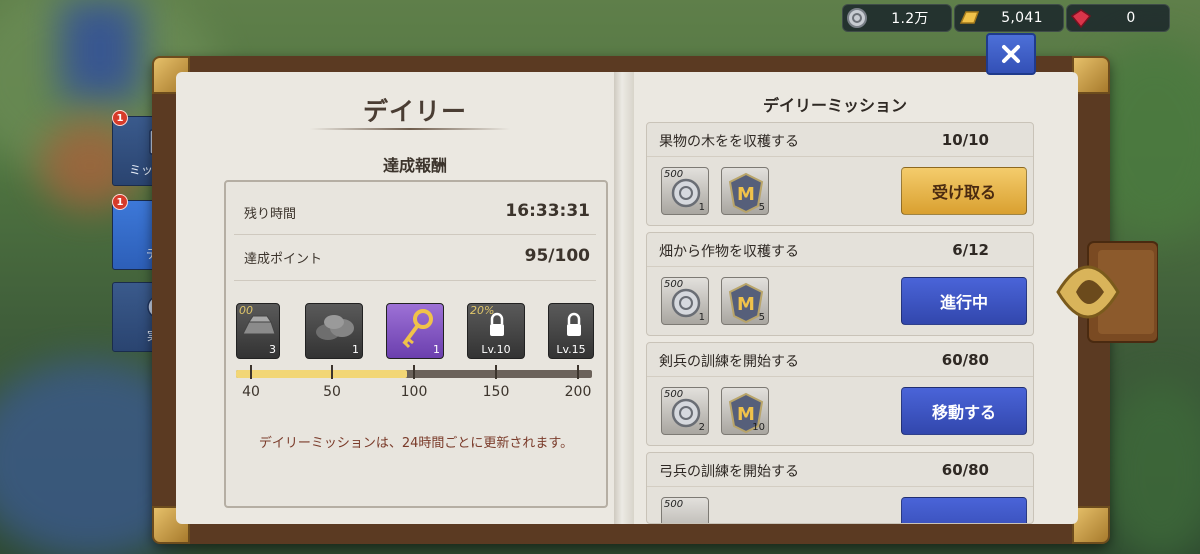 The width and height of the screenshot is (1200, 554). Describe the element at coordinates (557, 256) in the screenshot. I see `points-value: 95/100` at that location.